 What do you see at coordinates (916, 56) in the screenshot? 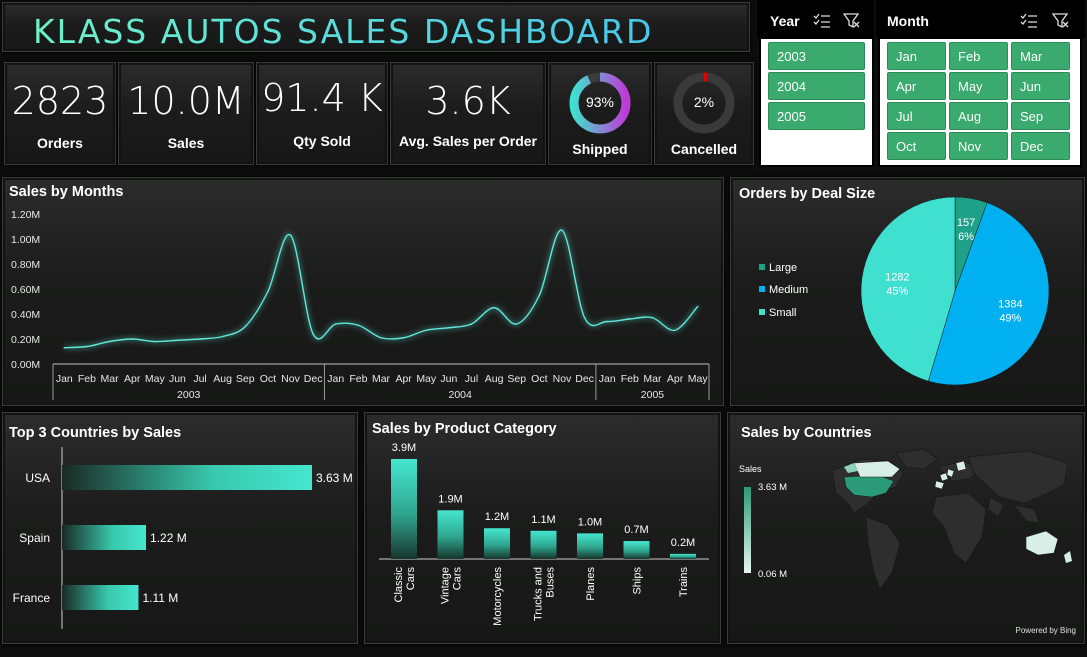
I see `month-button-jan: Jan` at bounding box center [916, 56].